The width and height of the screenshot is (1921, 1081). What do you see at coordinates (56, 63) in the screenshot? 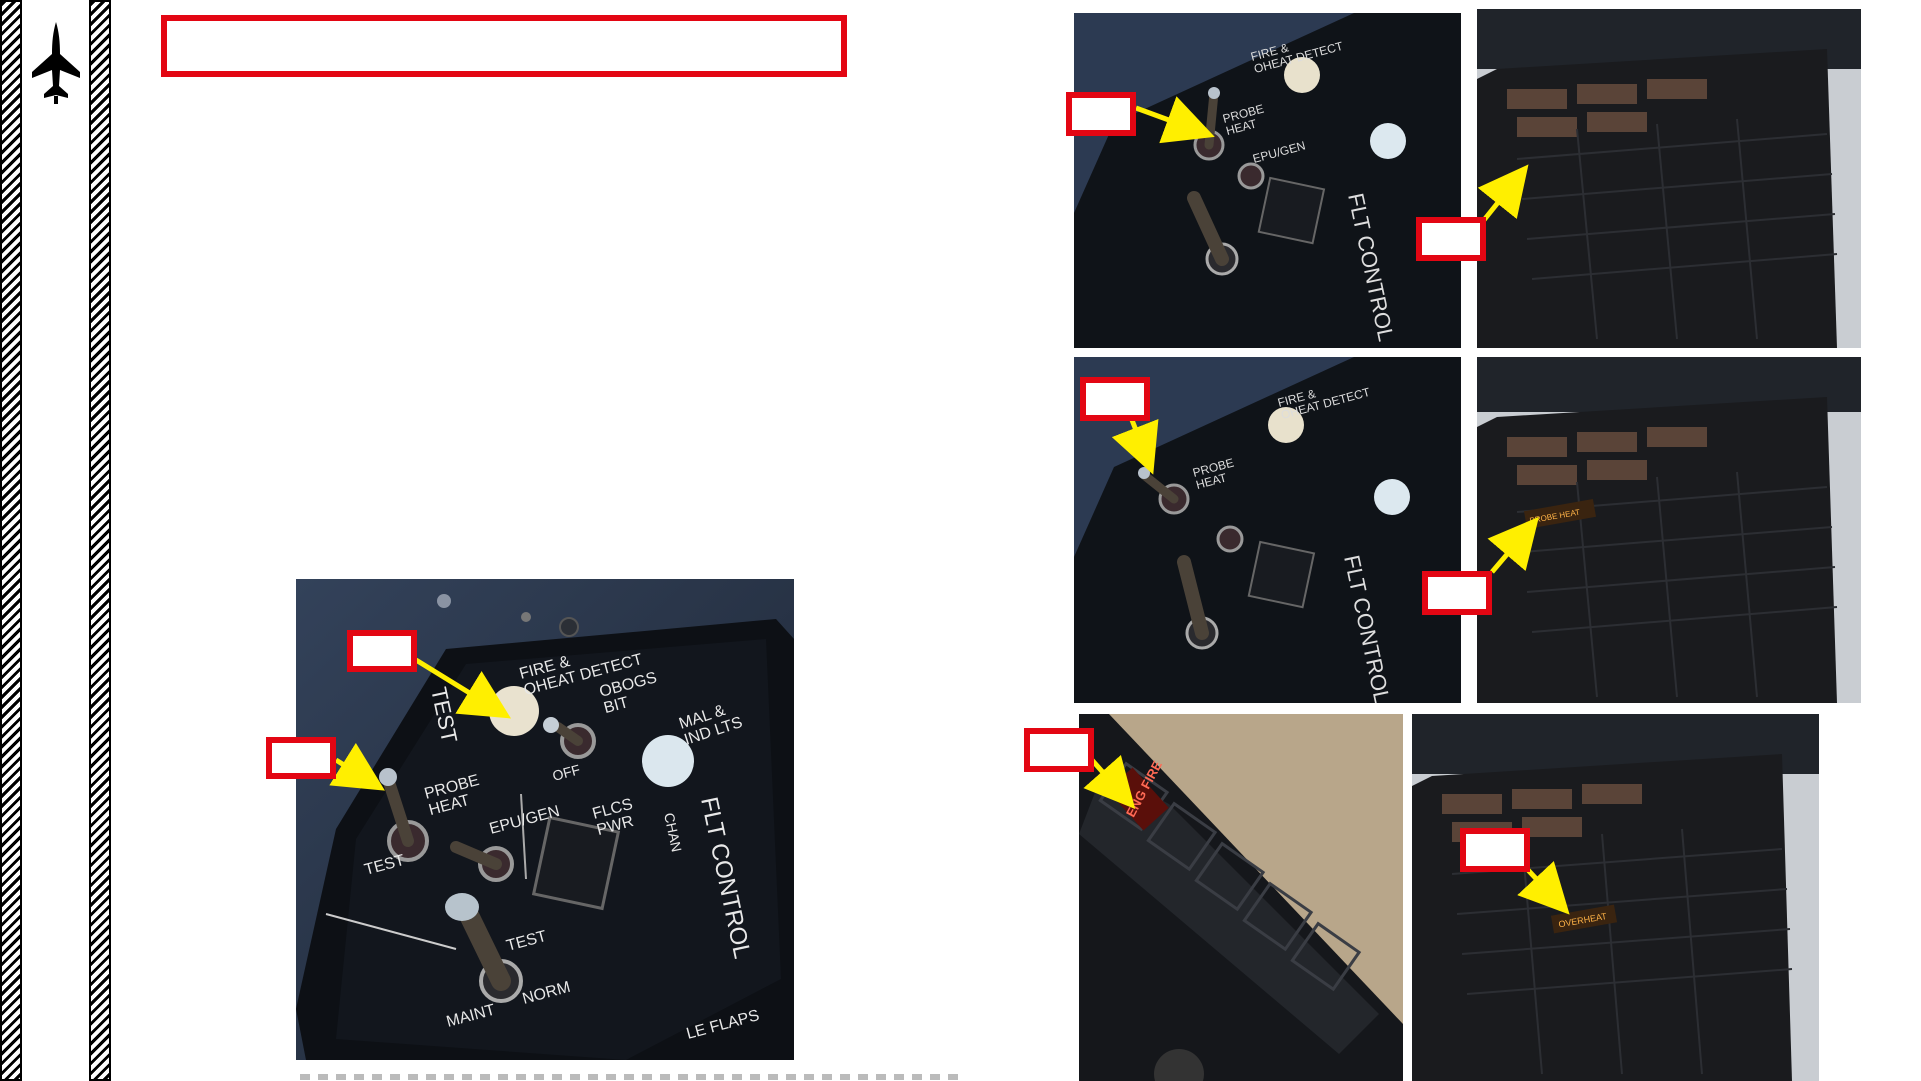
I see `jet-silhouette-icon` at bounding box center [56, 63].